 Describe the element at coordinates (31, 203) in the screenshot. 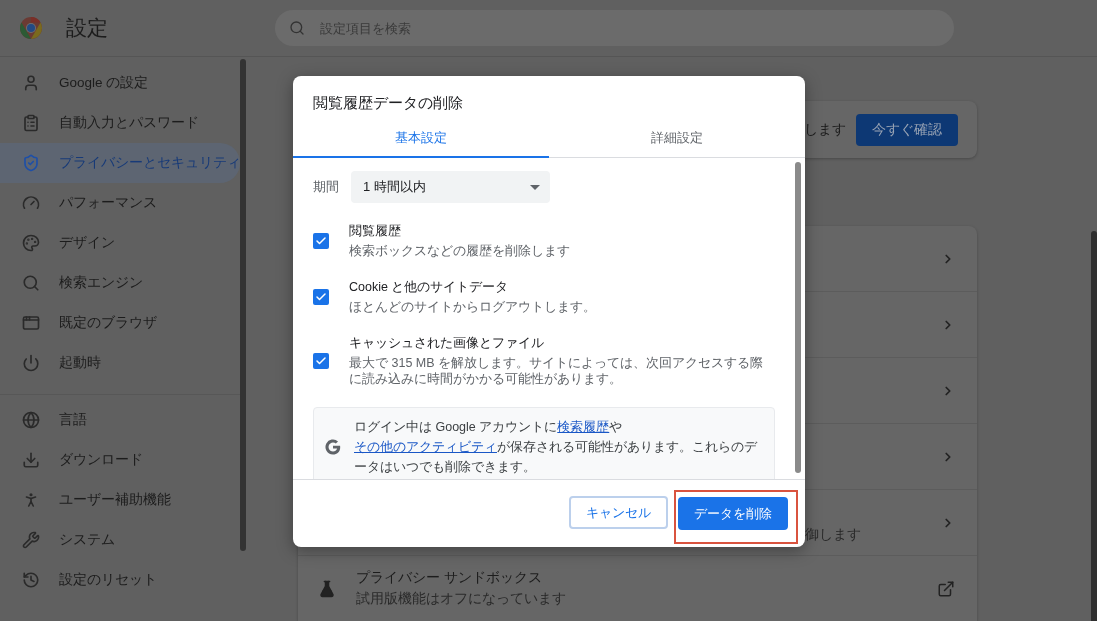

I see `gauge-icon` at that location.